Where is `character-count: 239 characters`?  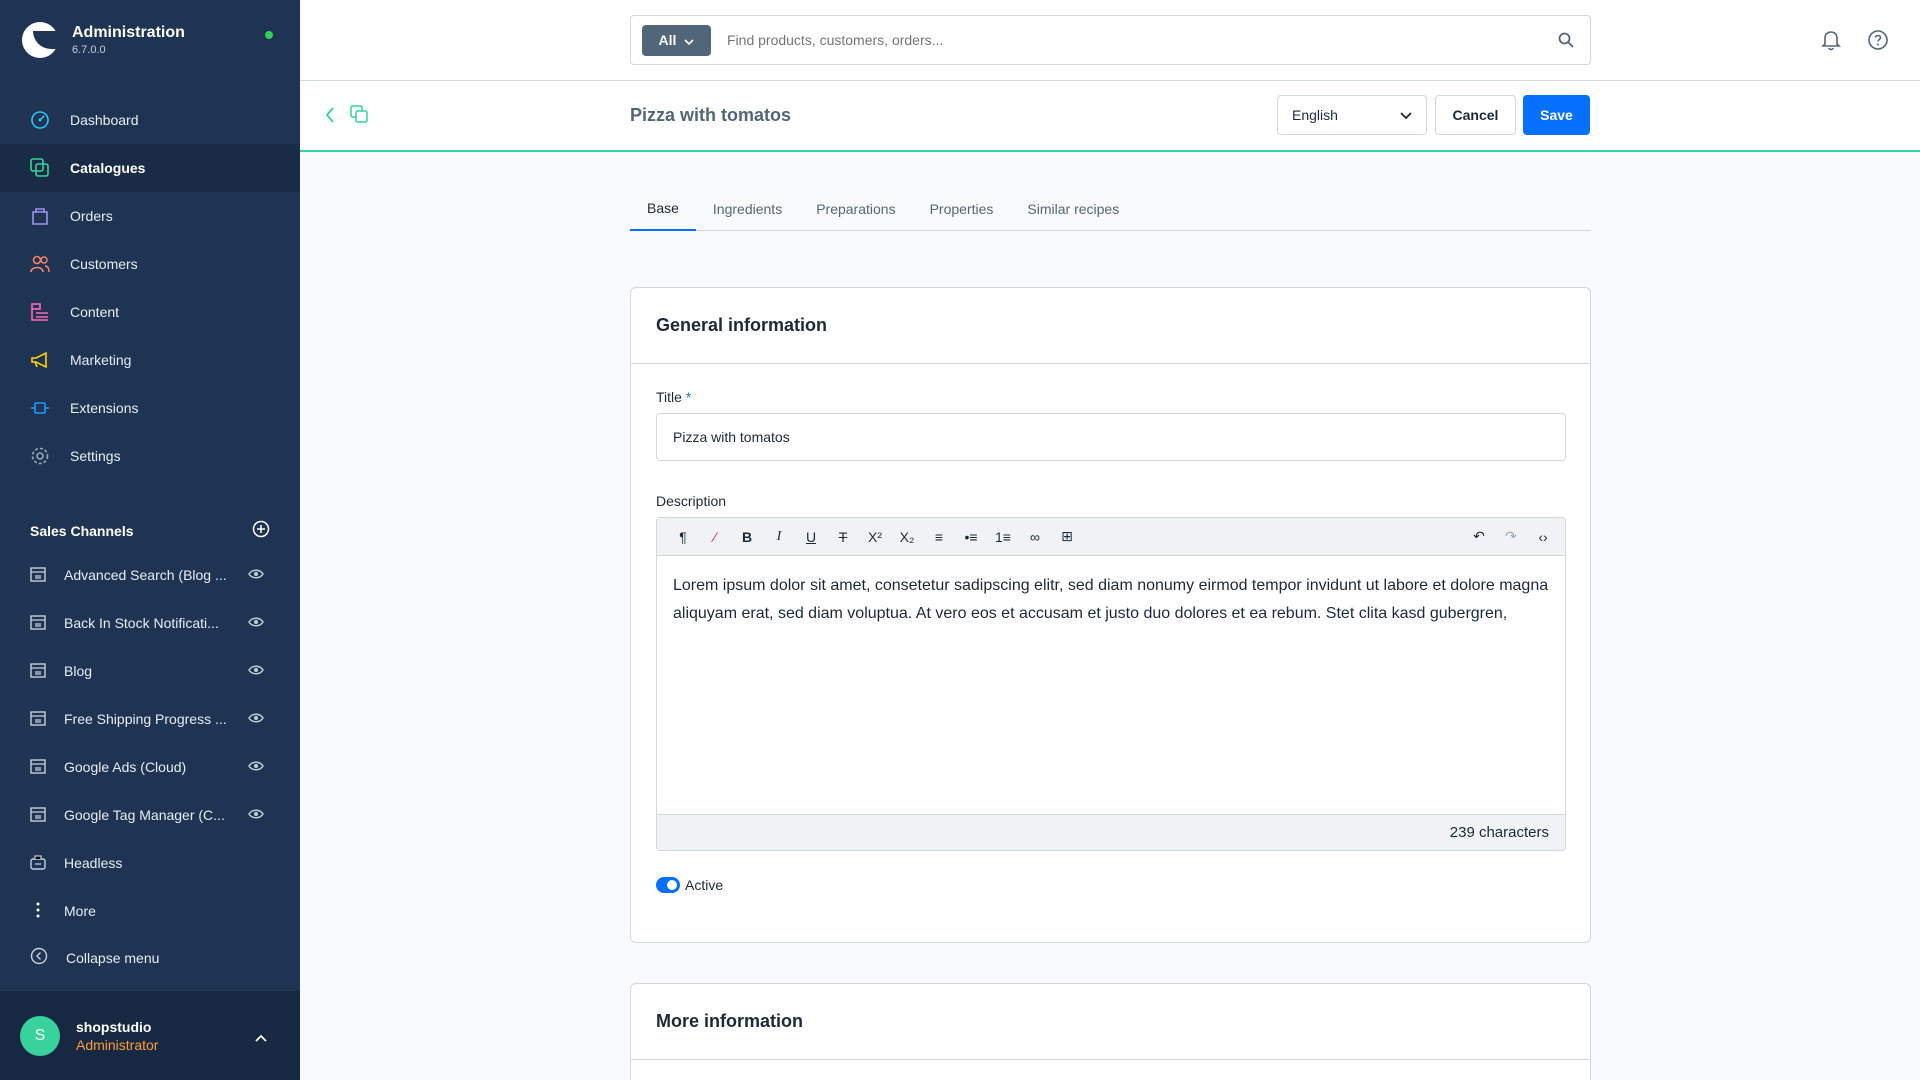 character-count: 239 characters is located at coordinates (1499, 832).